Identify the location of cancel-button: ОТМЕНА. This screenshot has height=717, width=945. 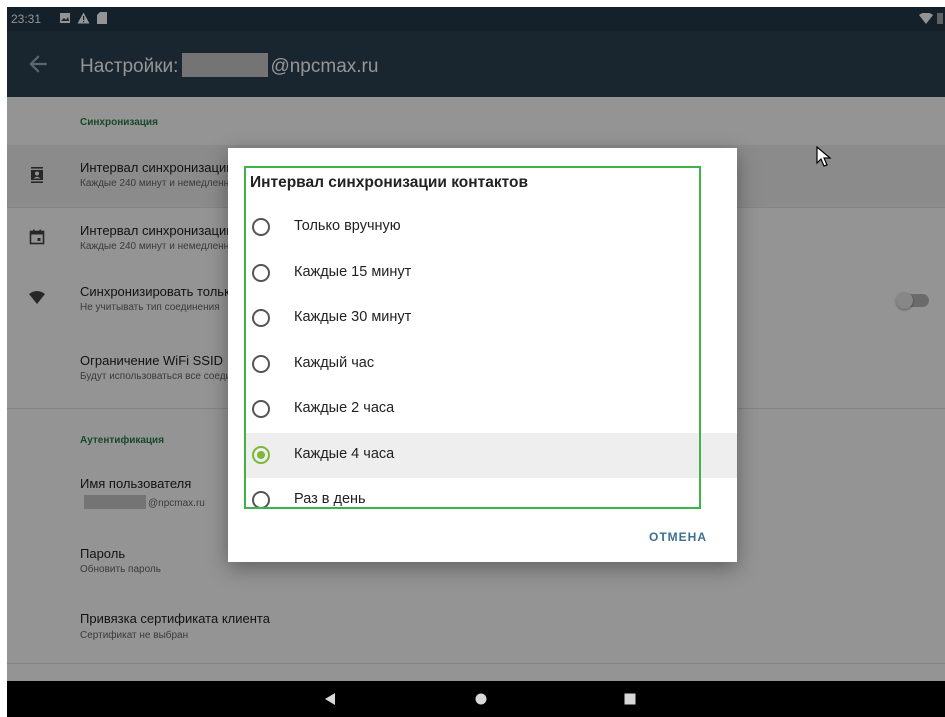
(678, 537).